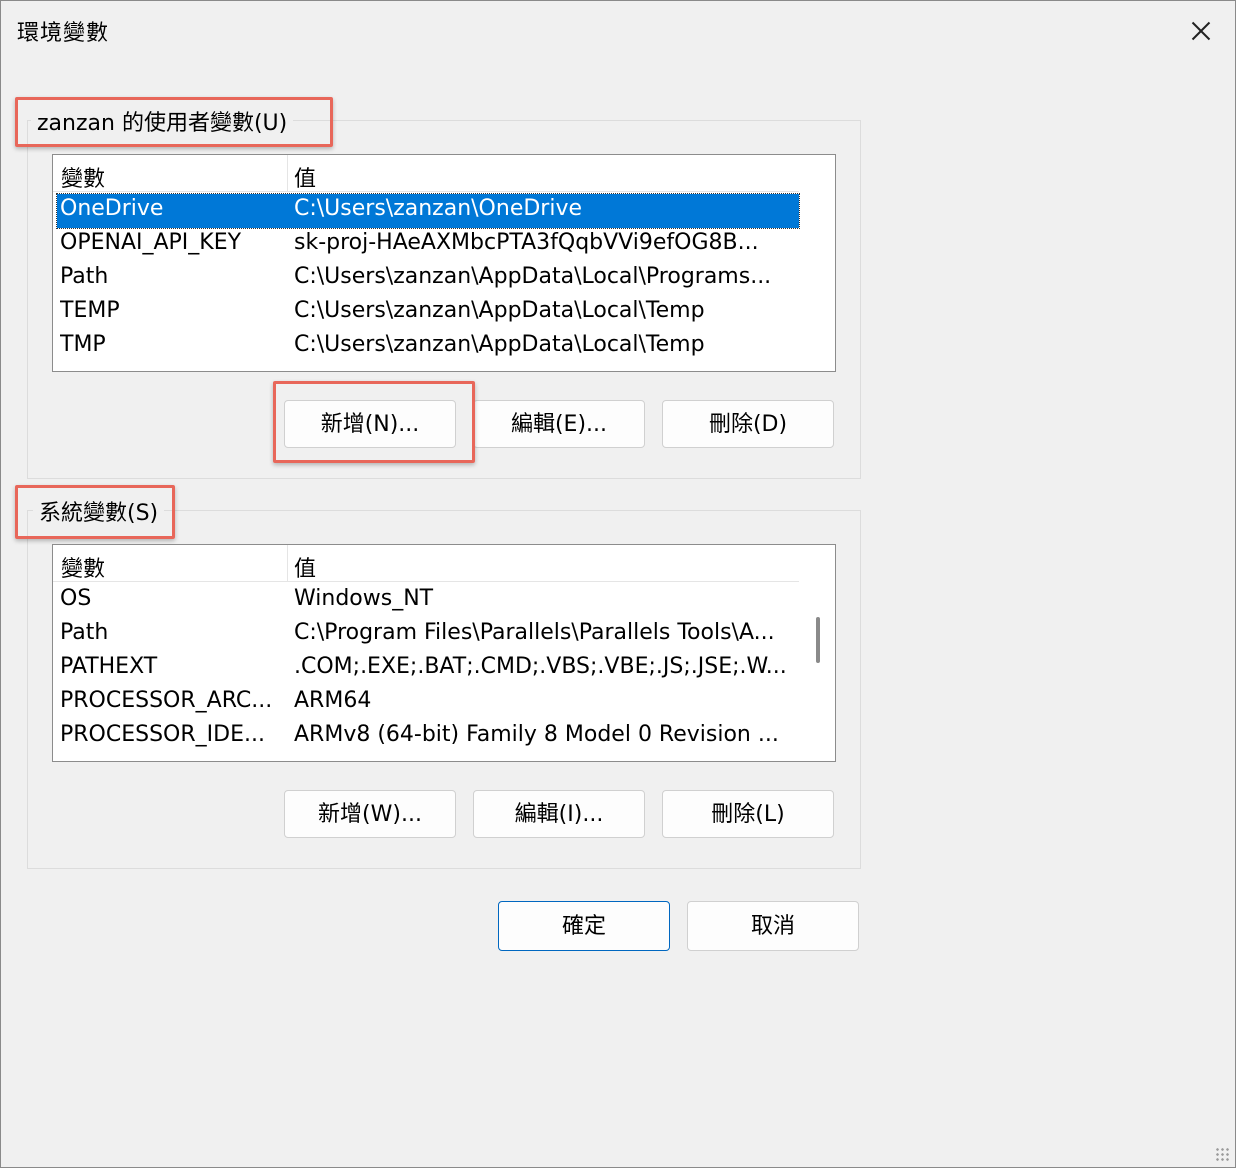  I want to click on variable-value: C:\Users\zanzan\OneDrive, so click(438, 208).